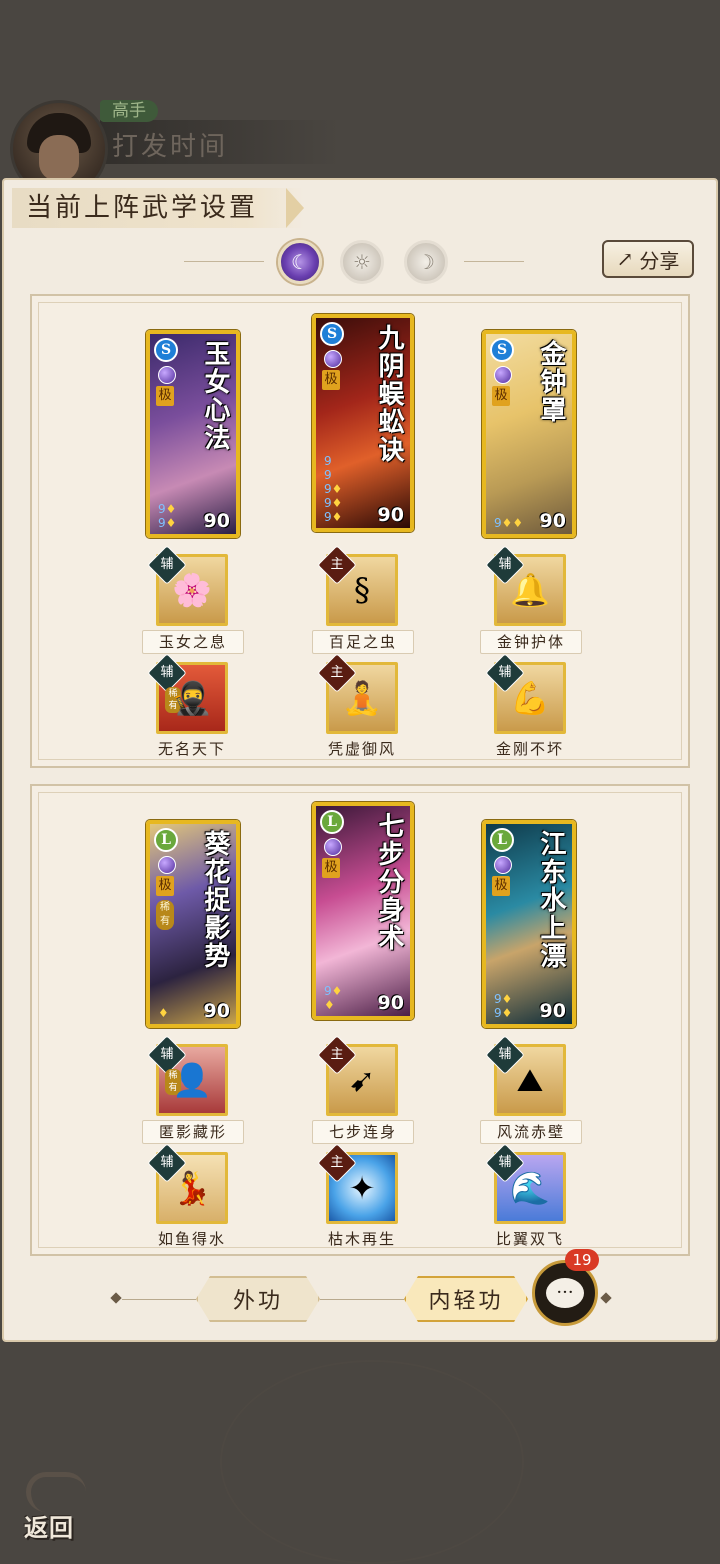  Describe the element at coordinates (531, 642) in the screenshot. I see `skill-label: 金钟护体` at that location.